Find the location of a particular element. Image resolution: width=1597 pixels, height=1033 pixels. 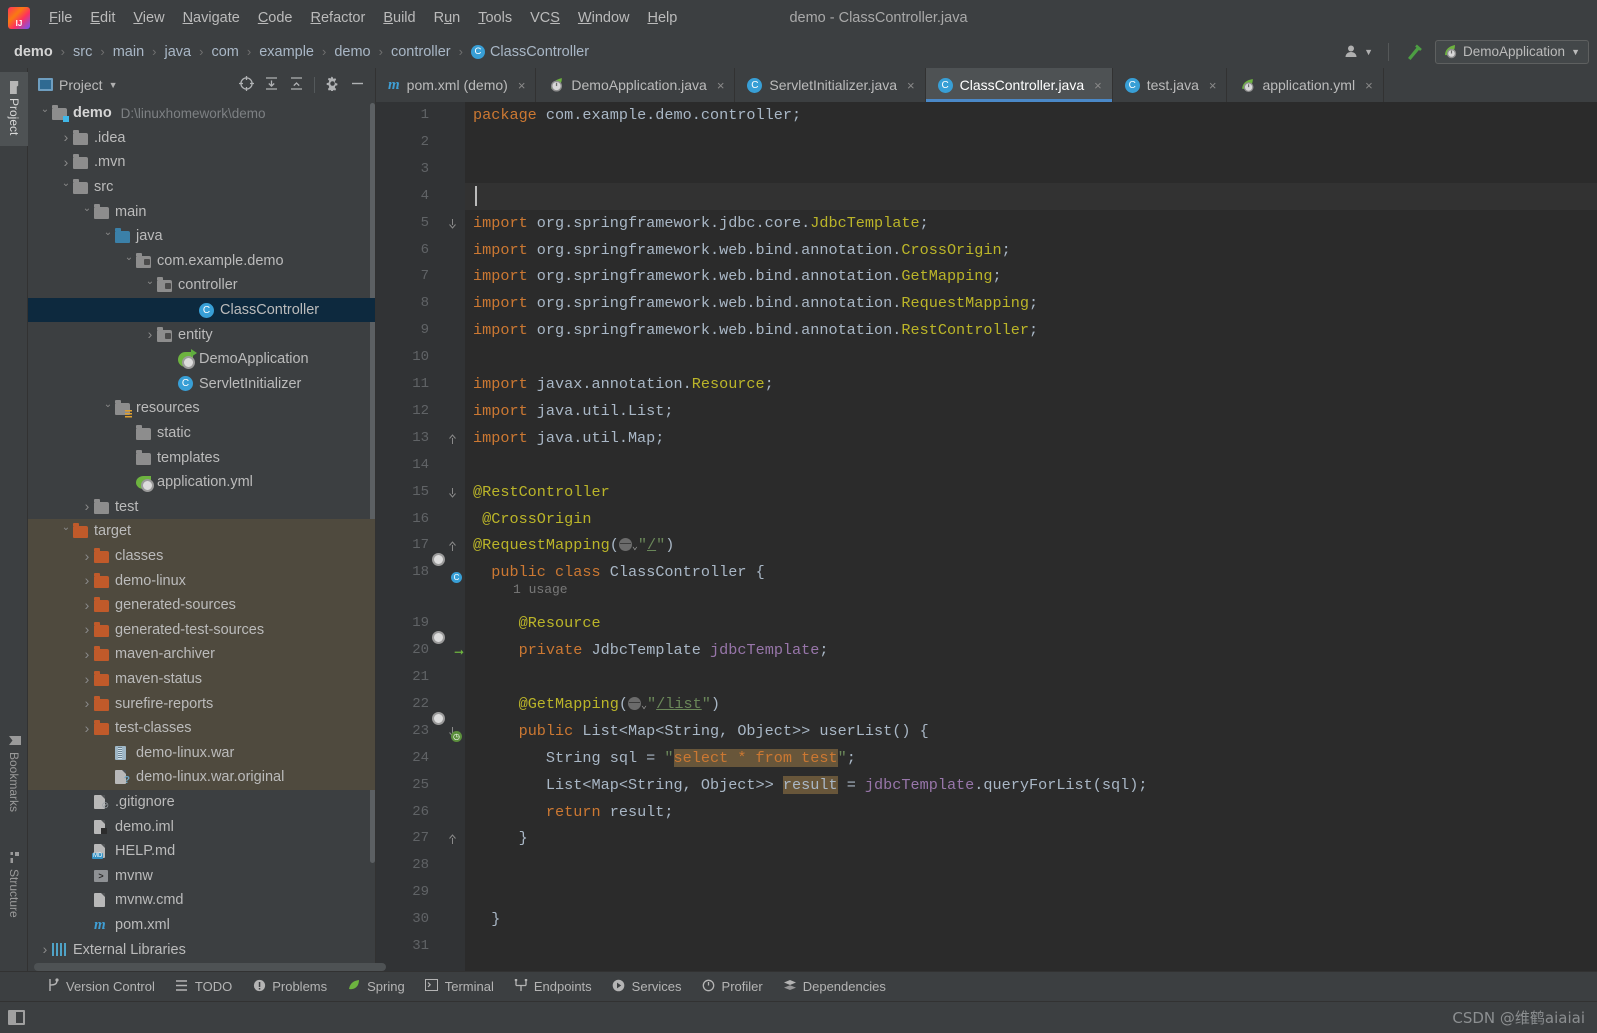

fold-method-end-icon is located at coordinates (452, 839).